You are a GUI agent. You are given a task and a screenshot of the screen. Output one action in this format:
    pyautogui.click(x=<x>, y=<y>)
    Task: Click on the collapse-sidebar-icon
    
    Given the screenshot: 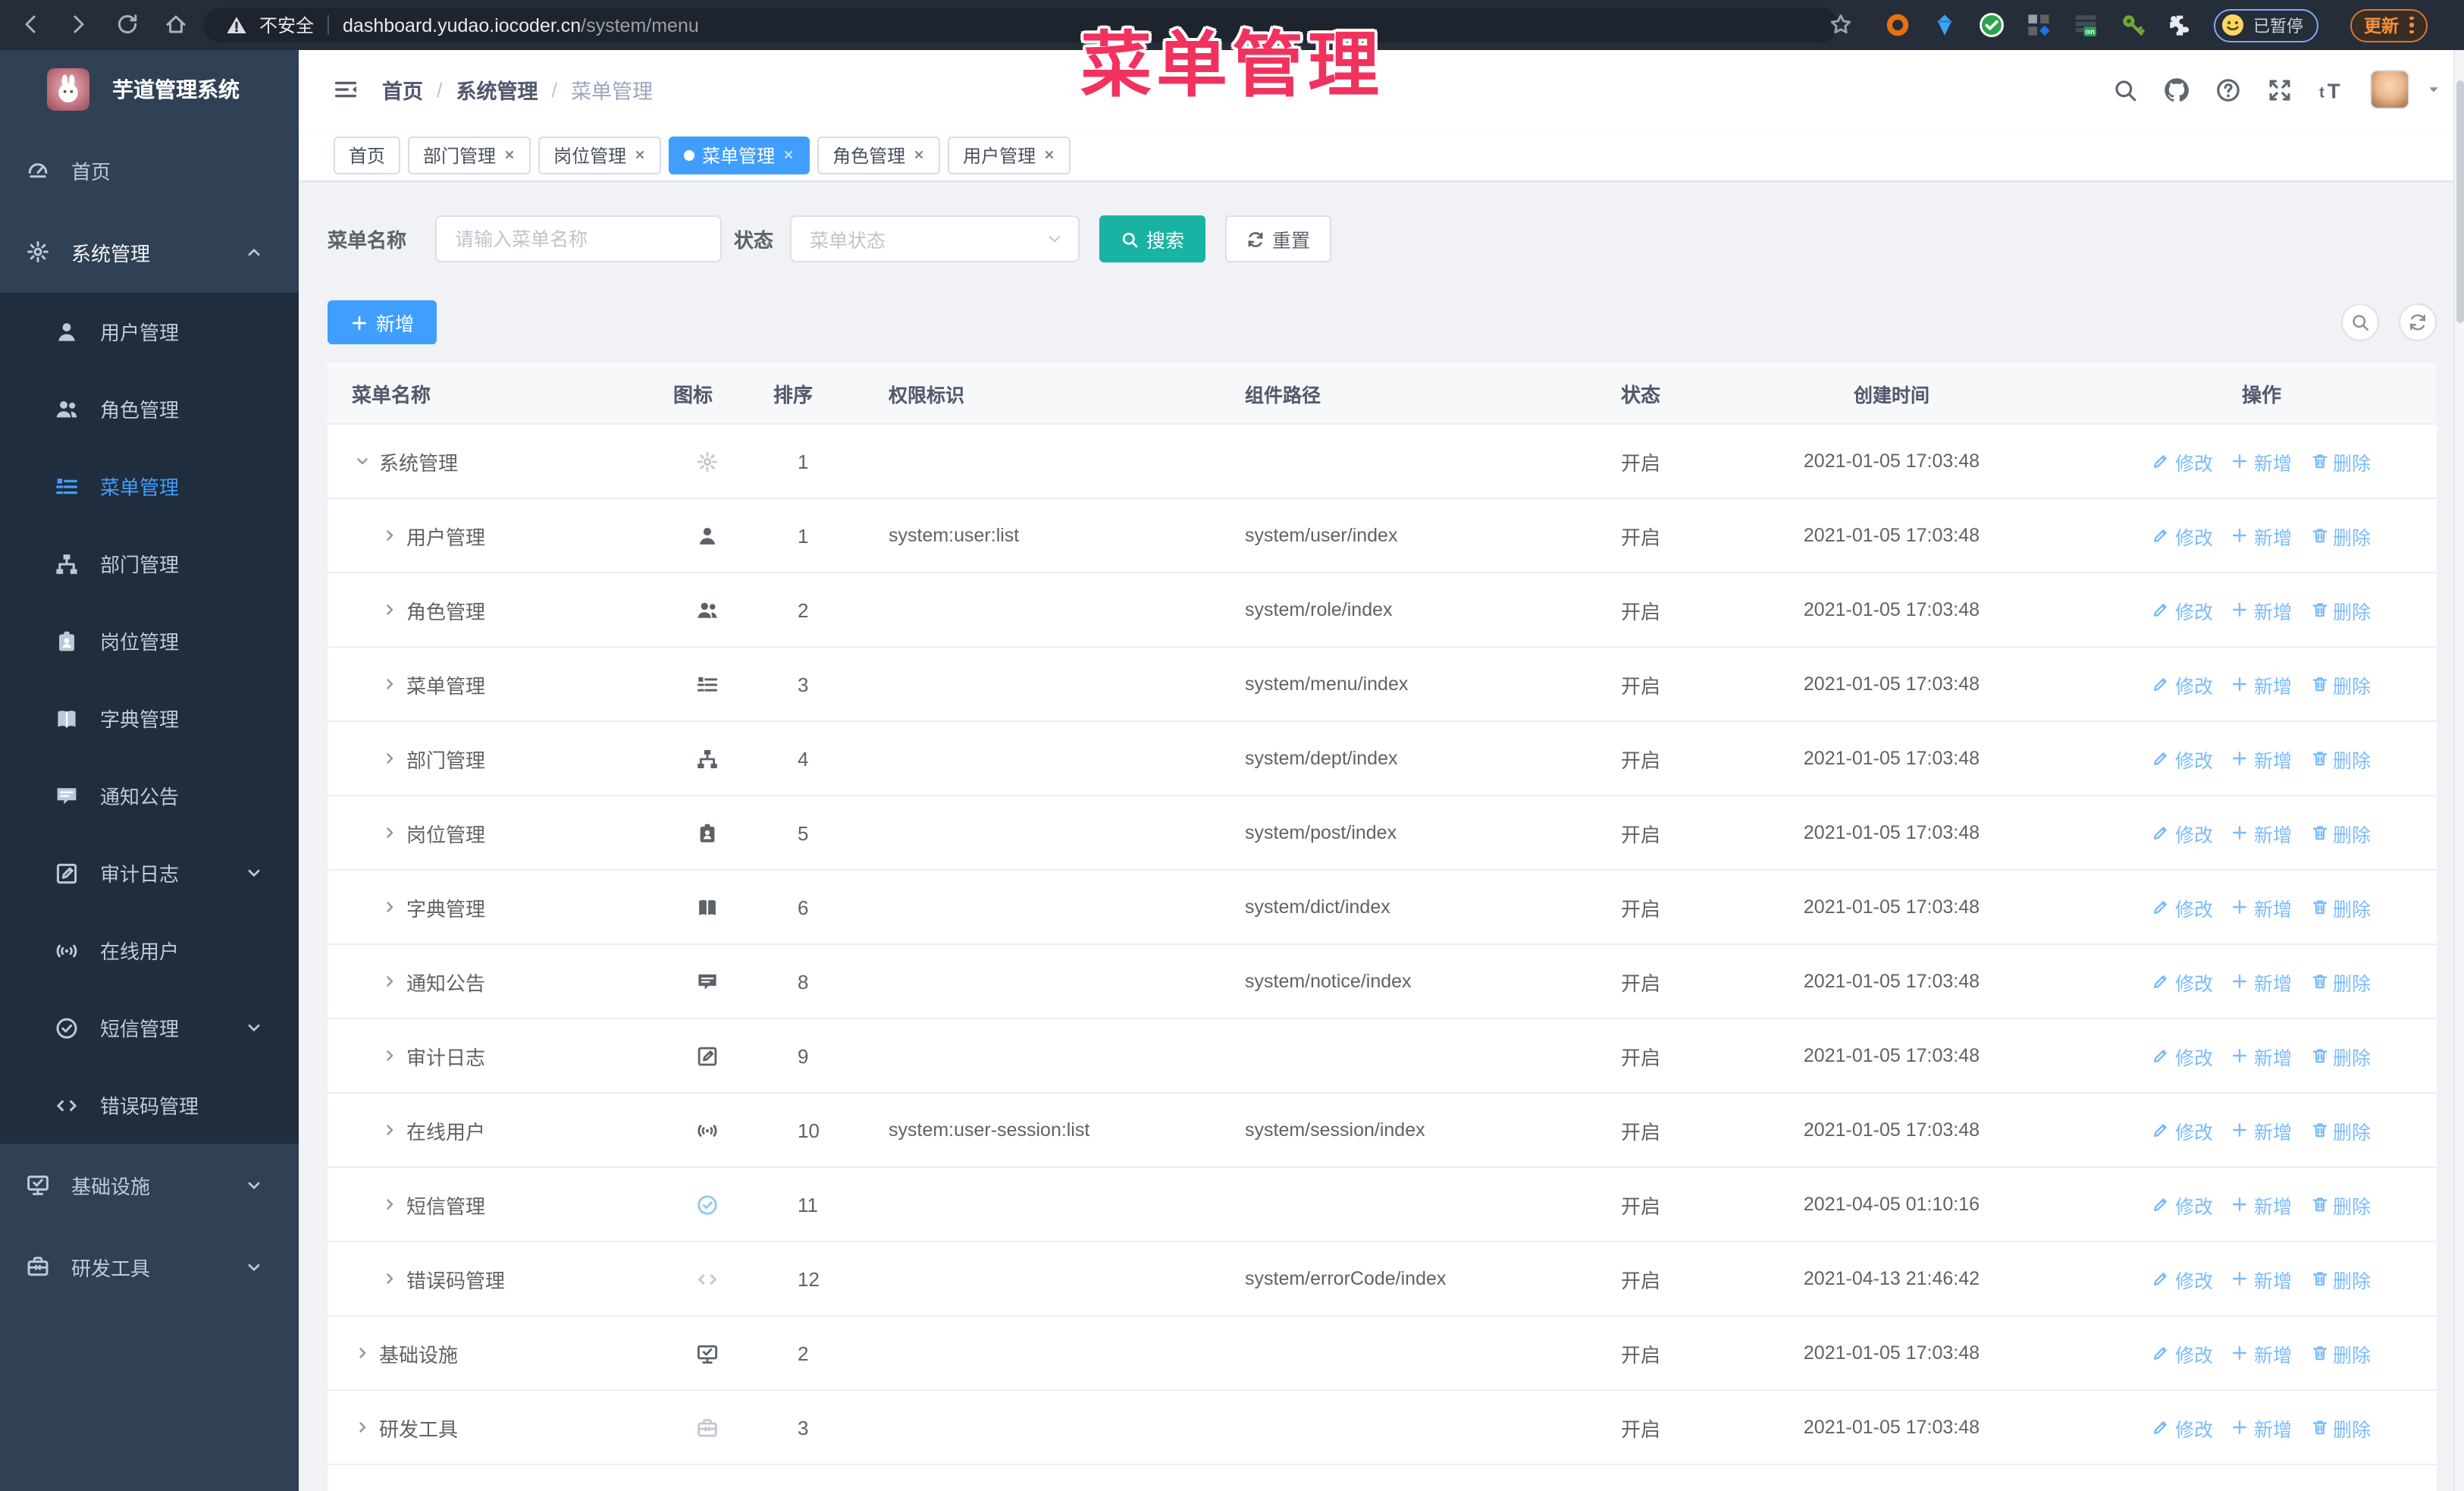 What is the action you would take?
    pyautogui.click(x=345, y=89)
    